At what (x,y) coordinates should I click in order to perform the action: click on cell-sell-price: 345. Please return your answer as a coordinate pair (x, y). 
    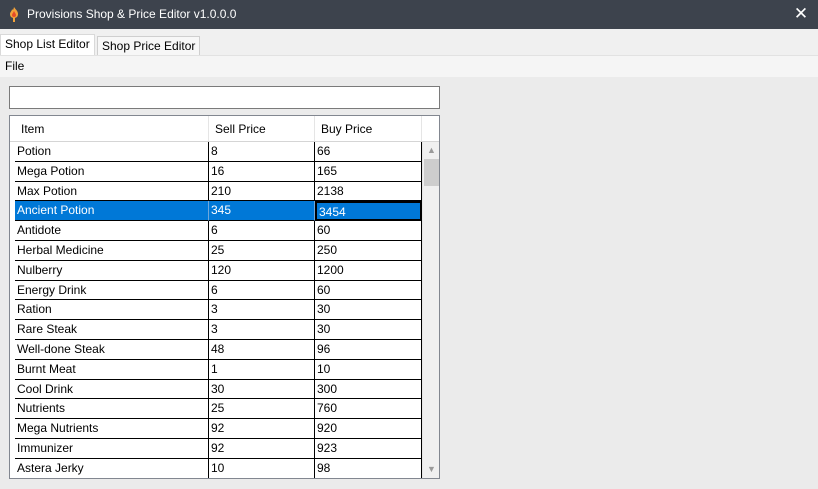
    Looking at the image, I should click on (262, 211).